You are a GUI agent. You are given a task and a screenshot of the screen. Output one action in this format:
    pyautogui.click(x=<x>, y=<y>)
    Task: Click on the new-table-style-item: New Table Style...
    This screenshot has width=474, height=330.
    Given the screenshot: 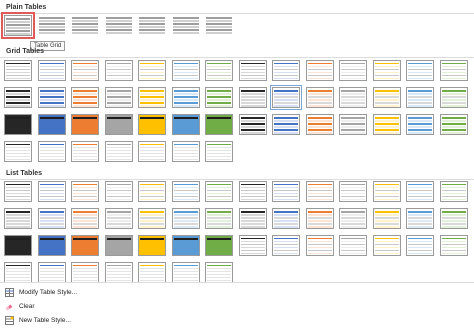 What is the action you would take?
    pyautogui.click(x=104, y=320)
    